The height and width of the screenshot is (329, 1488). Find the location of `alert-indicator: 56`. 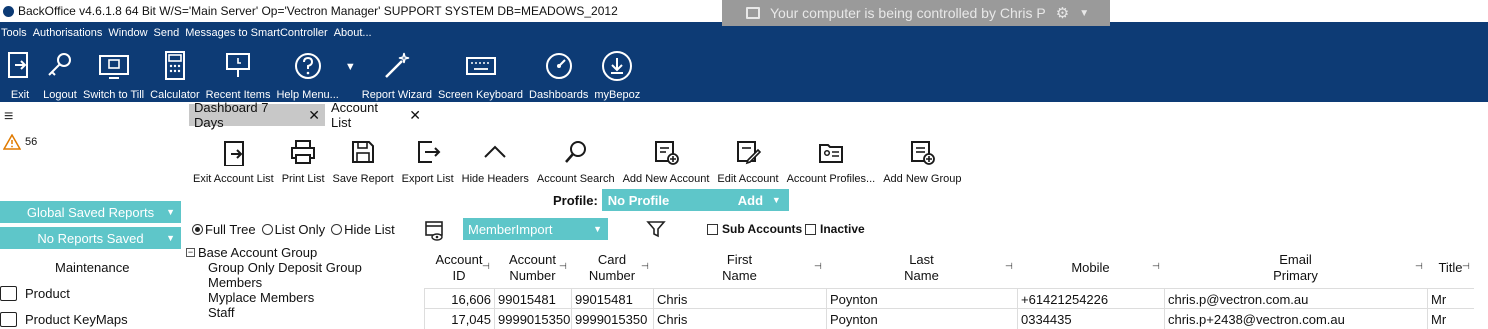

alert-indicator: 56 is located at coordinates (20, 142).